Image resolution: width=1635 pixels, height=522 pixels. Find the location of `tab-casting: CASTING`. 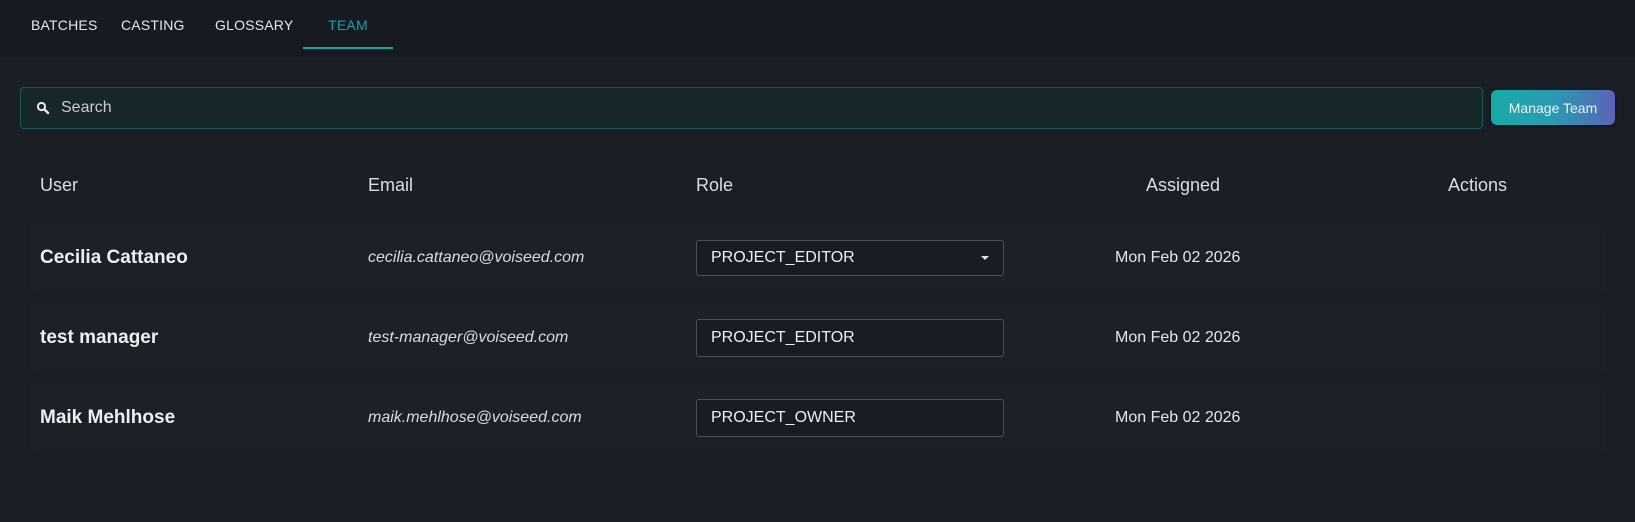

tab-casting: CASTING is located at coordinates (152, 24).